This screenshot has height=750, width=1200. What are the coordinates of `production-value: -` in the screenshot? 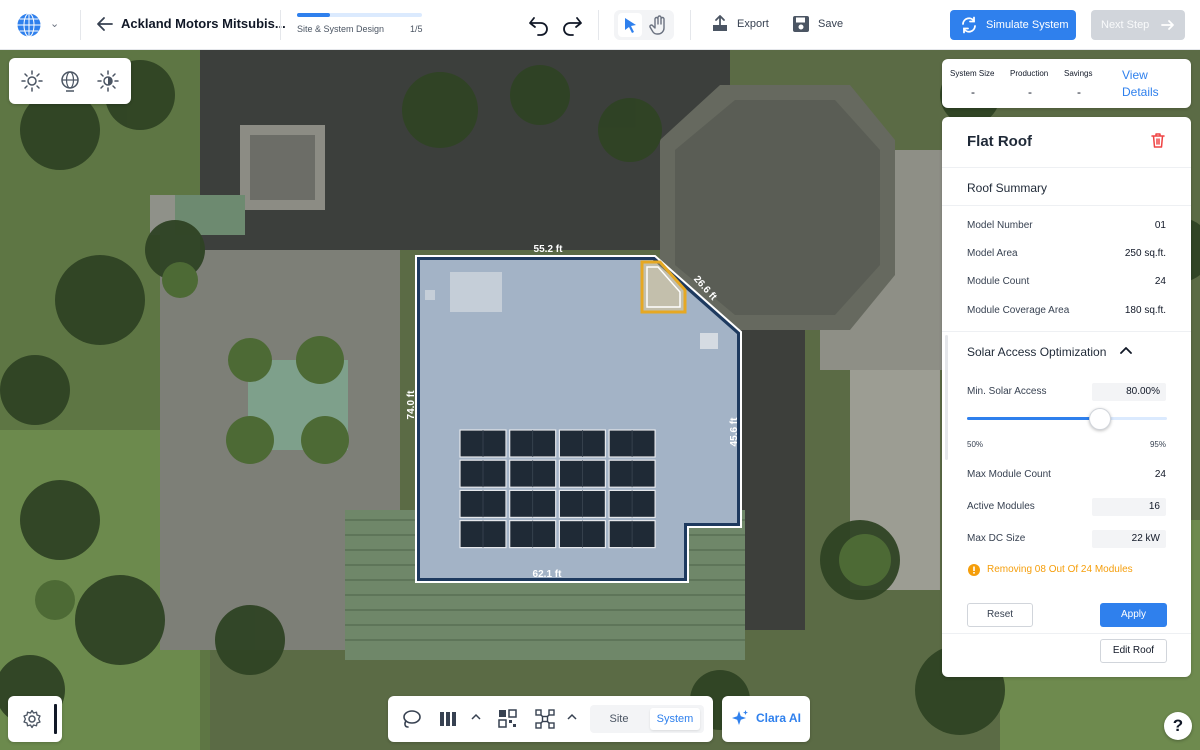 It's located at (1030, 92).